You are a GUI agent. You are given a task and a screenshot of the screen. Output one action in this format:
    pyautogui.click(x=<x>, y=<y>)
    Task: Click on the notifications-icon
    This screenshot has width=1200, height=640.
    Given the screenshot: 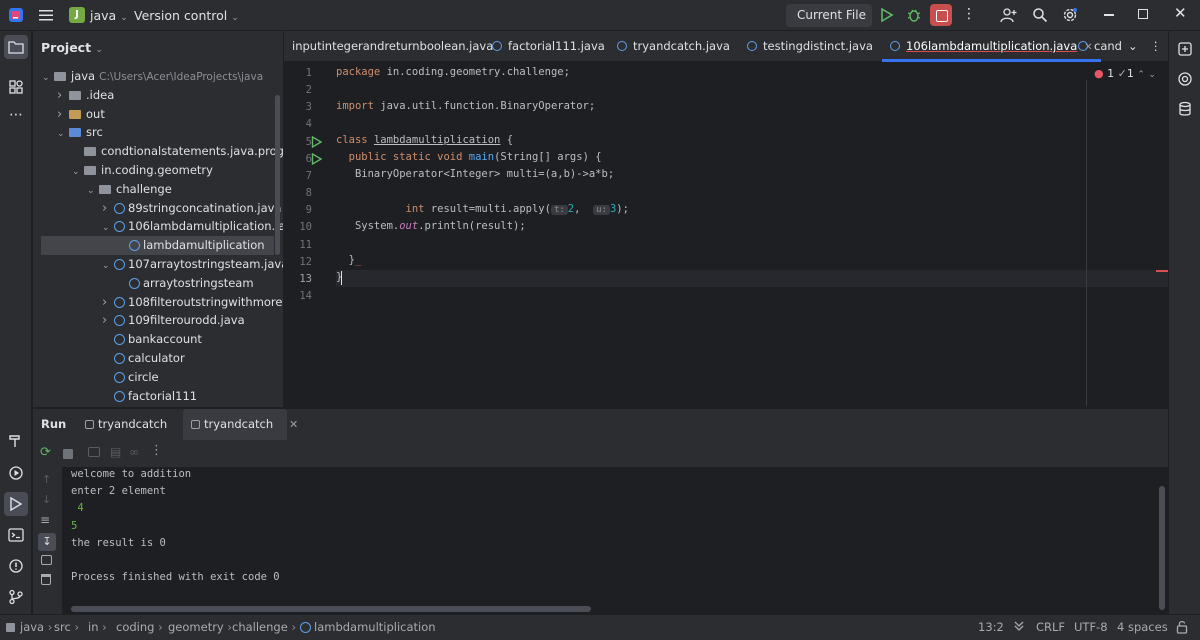 What is the action you would take?
    pyautogui.click(x=1185, y=50)
    